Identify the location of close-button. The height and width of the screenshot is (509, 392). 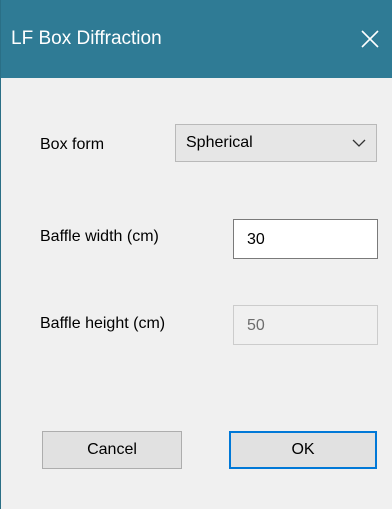
(369, 39).